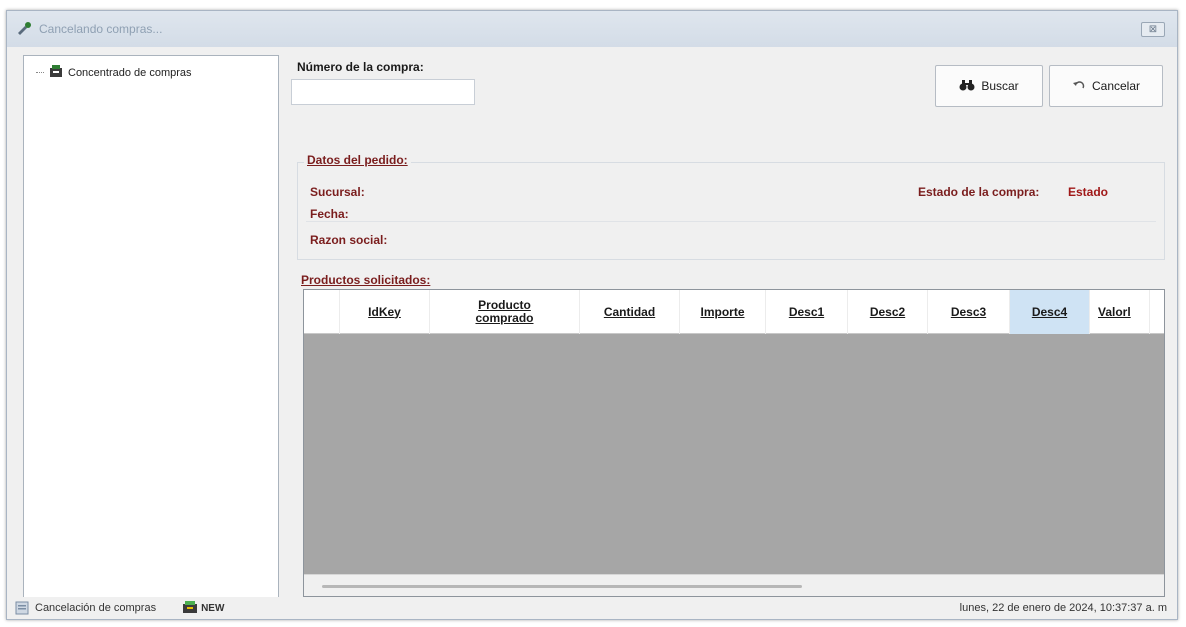 The image size is (1186, 627). I want to click on column-header-importe: Importe, so click(723, 312).